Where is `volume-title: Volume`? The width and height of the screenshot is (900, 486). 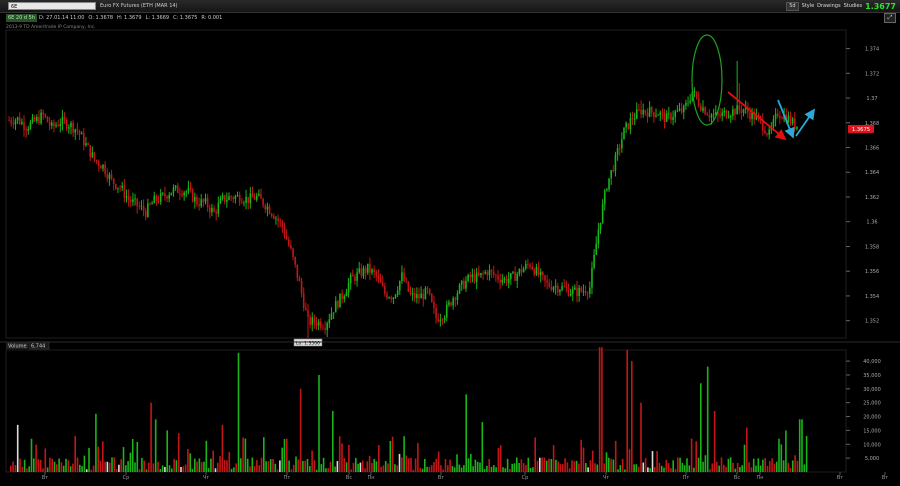 volume-title: Volume is located at coordinates (17, 347).